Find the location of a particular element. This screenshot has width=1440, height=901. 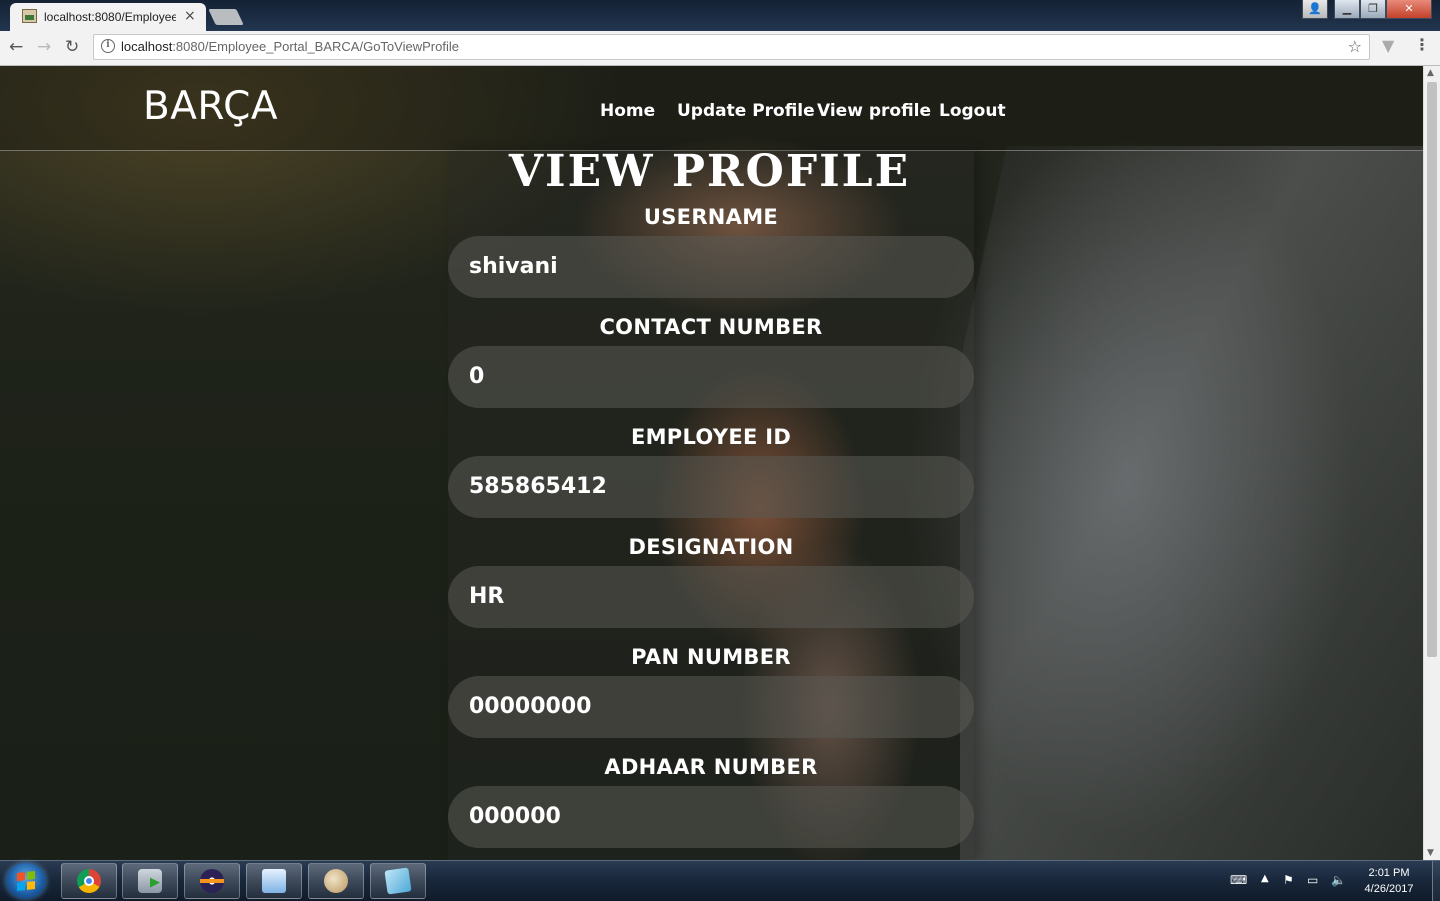

field-value-adhaar-number: 000000 is located at coordinates (711, 817).